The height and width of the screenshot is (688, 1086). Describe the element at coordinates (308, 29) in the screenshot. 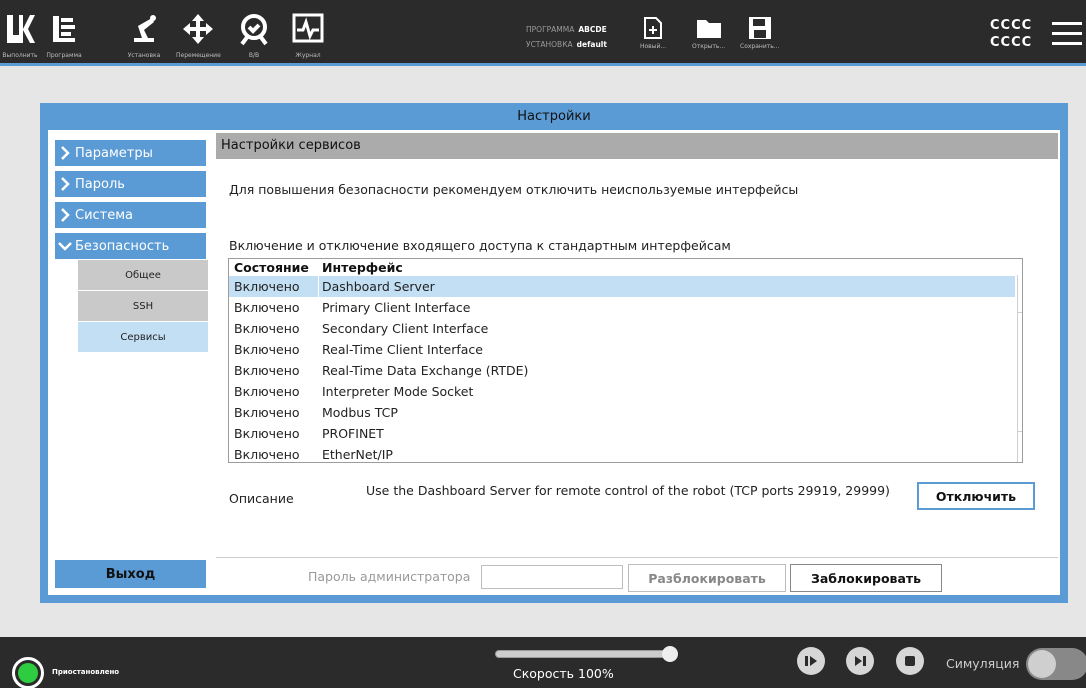

I see `log-icon` at that location.